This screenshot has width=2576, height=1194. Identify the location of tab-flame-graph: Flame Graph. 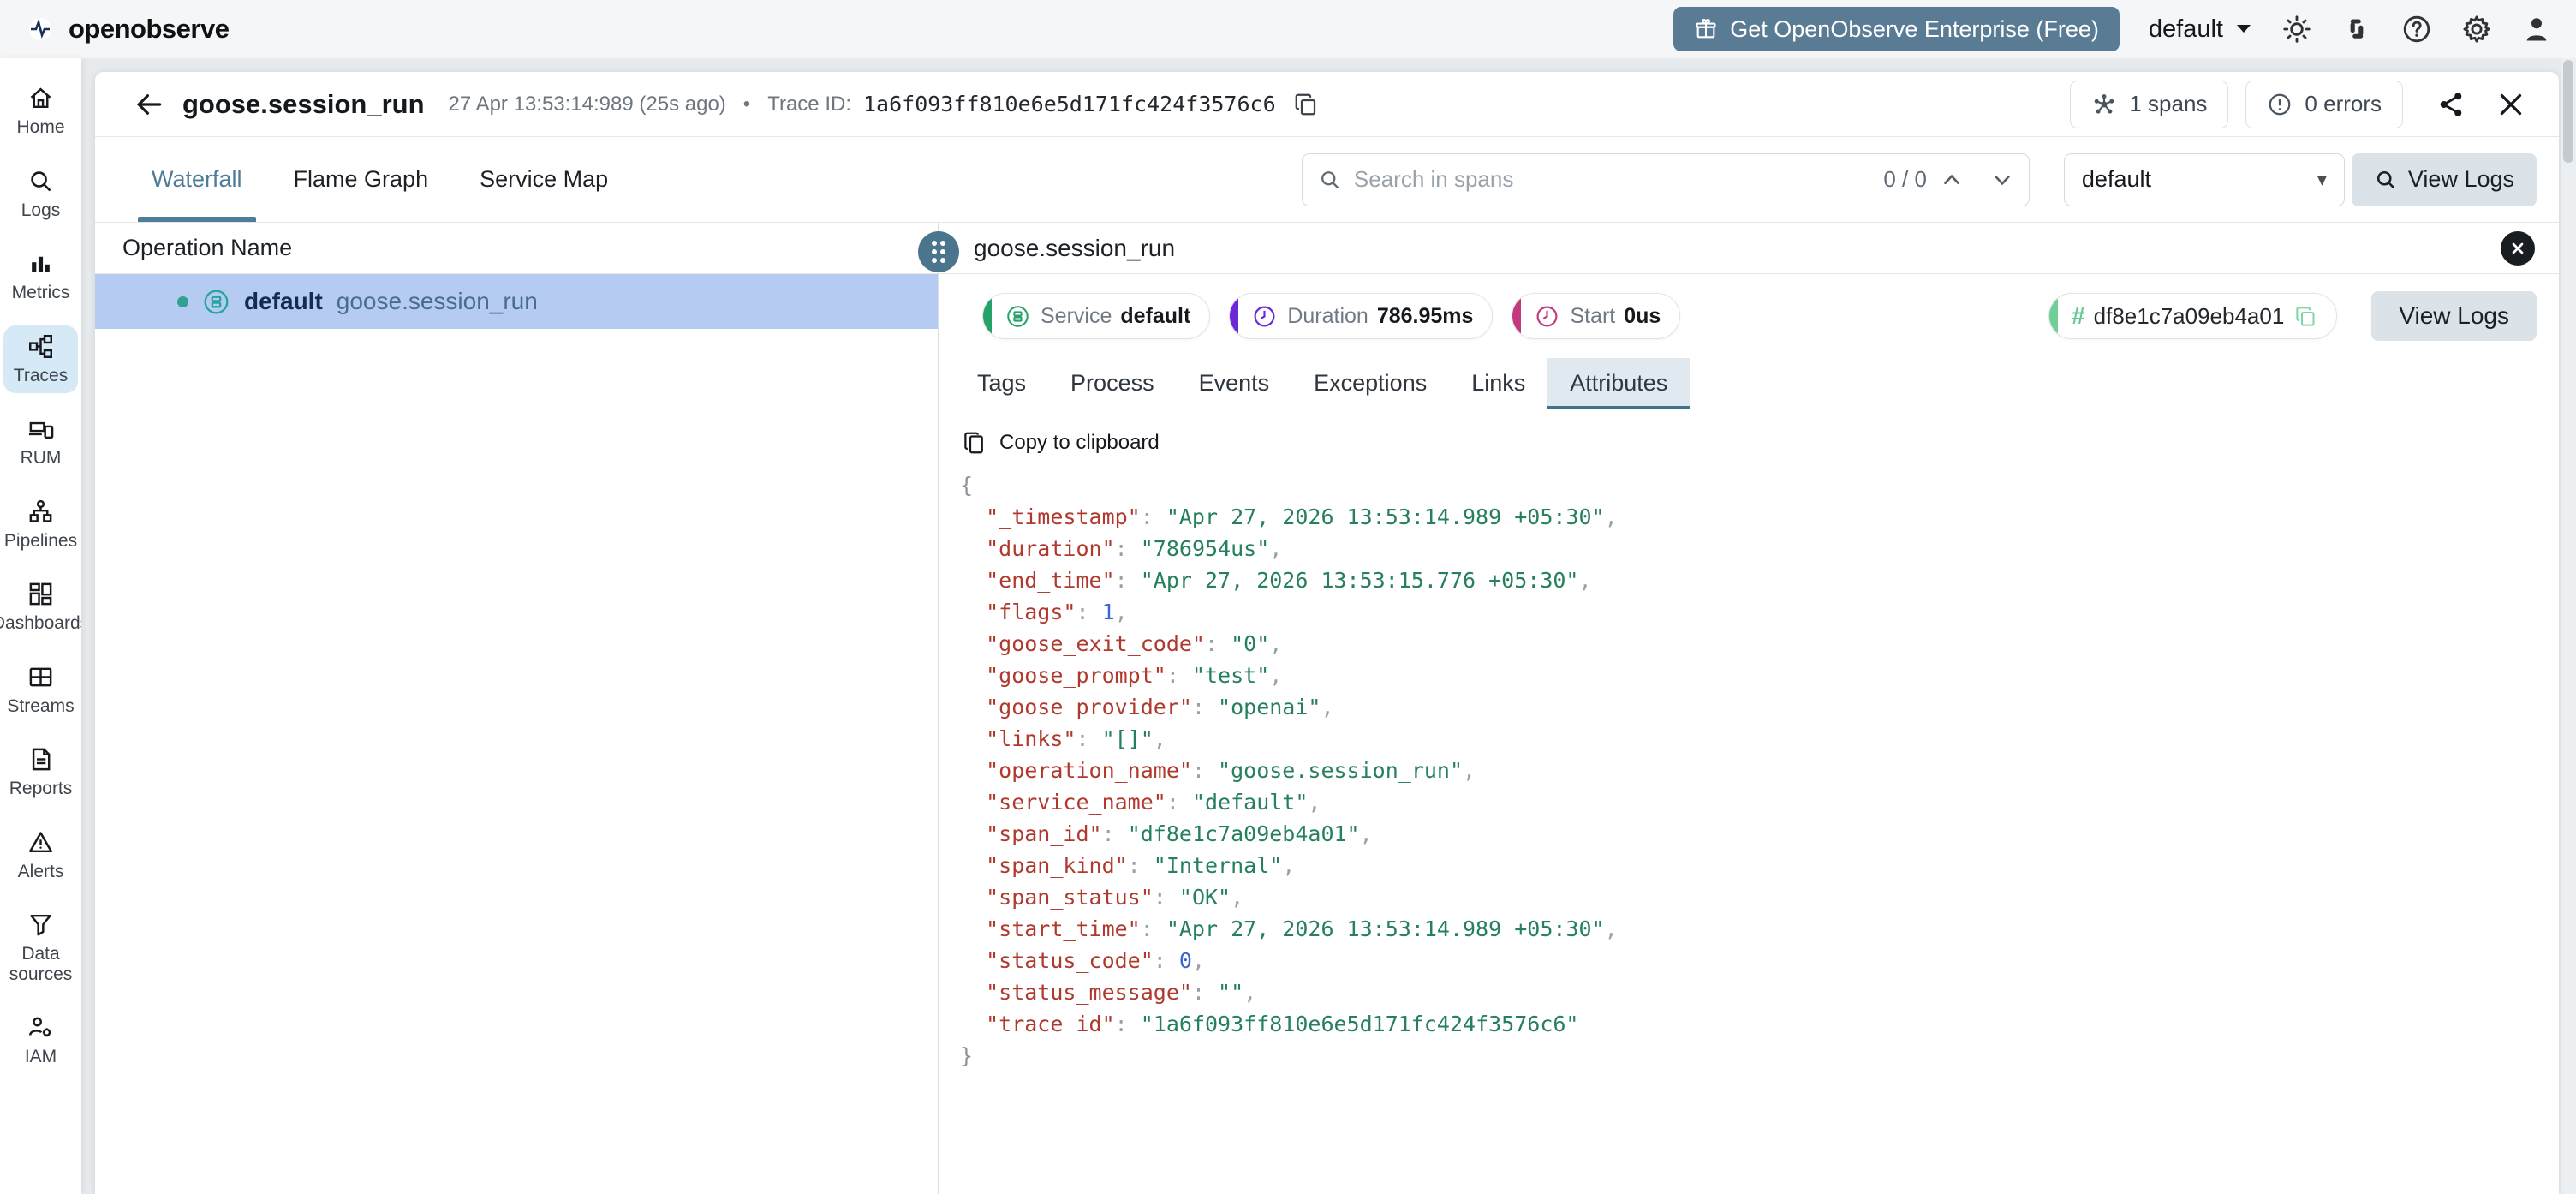
(361, 179).